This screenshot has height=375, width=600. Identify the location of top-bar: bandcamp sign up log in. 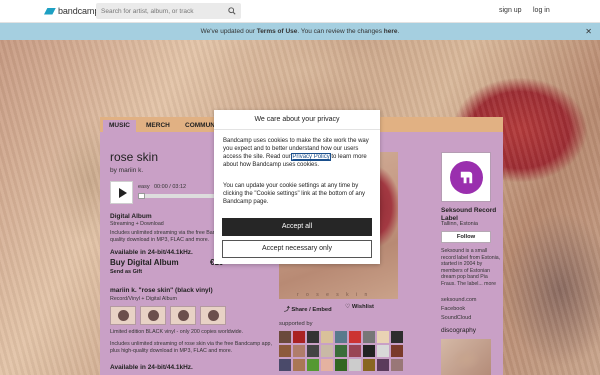
(300, 11).